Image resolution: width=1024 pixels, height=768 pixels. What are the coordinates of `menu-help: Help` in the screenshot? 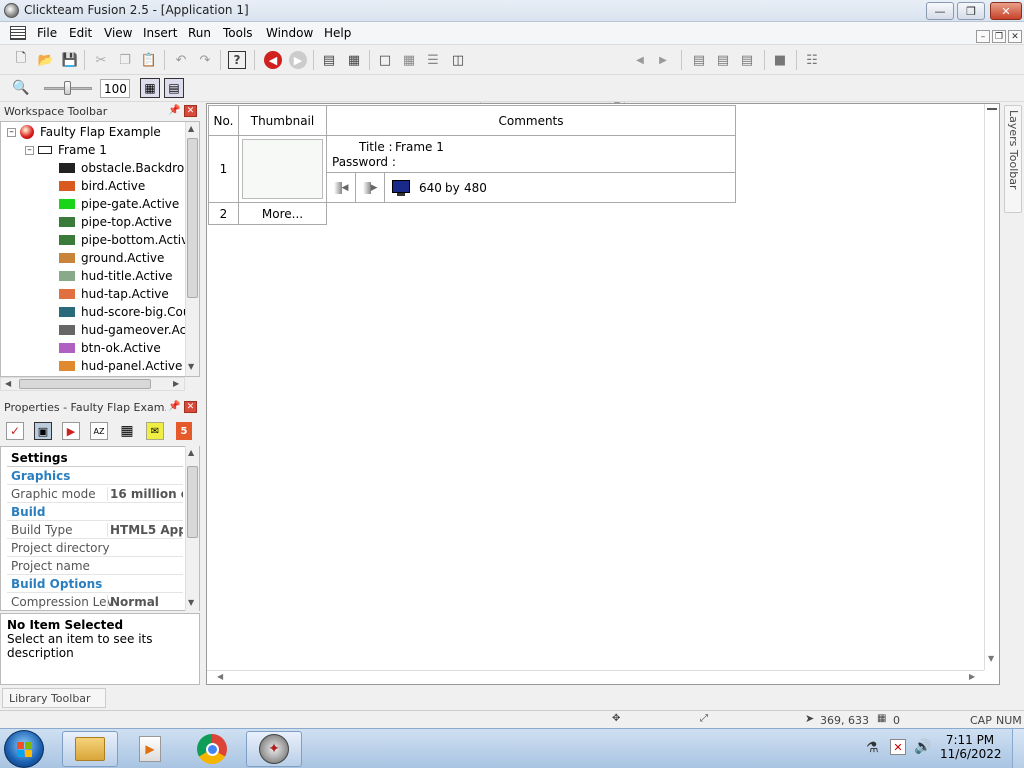 It's located at (337, 33).